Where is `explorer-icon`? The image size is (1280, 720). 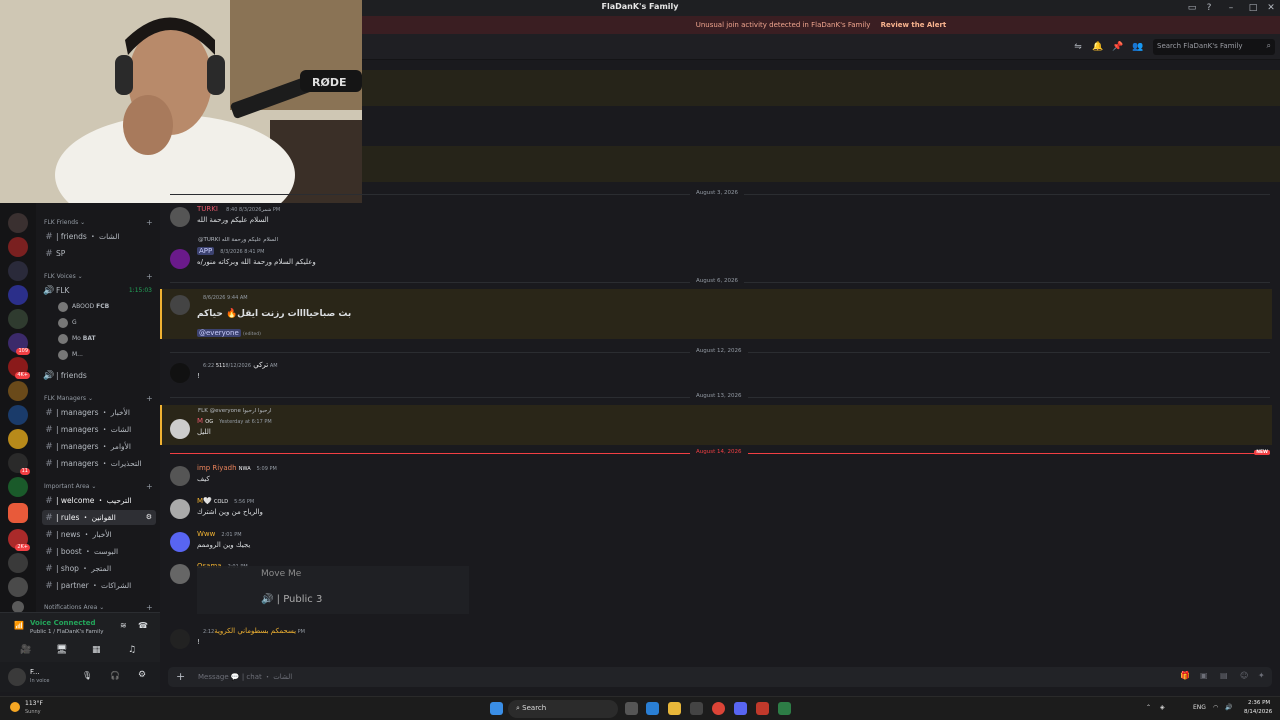 explorer-icon is located at coordinates (674, 708).